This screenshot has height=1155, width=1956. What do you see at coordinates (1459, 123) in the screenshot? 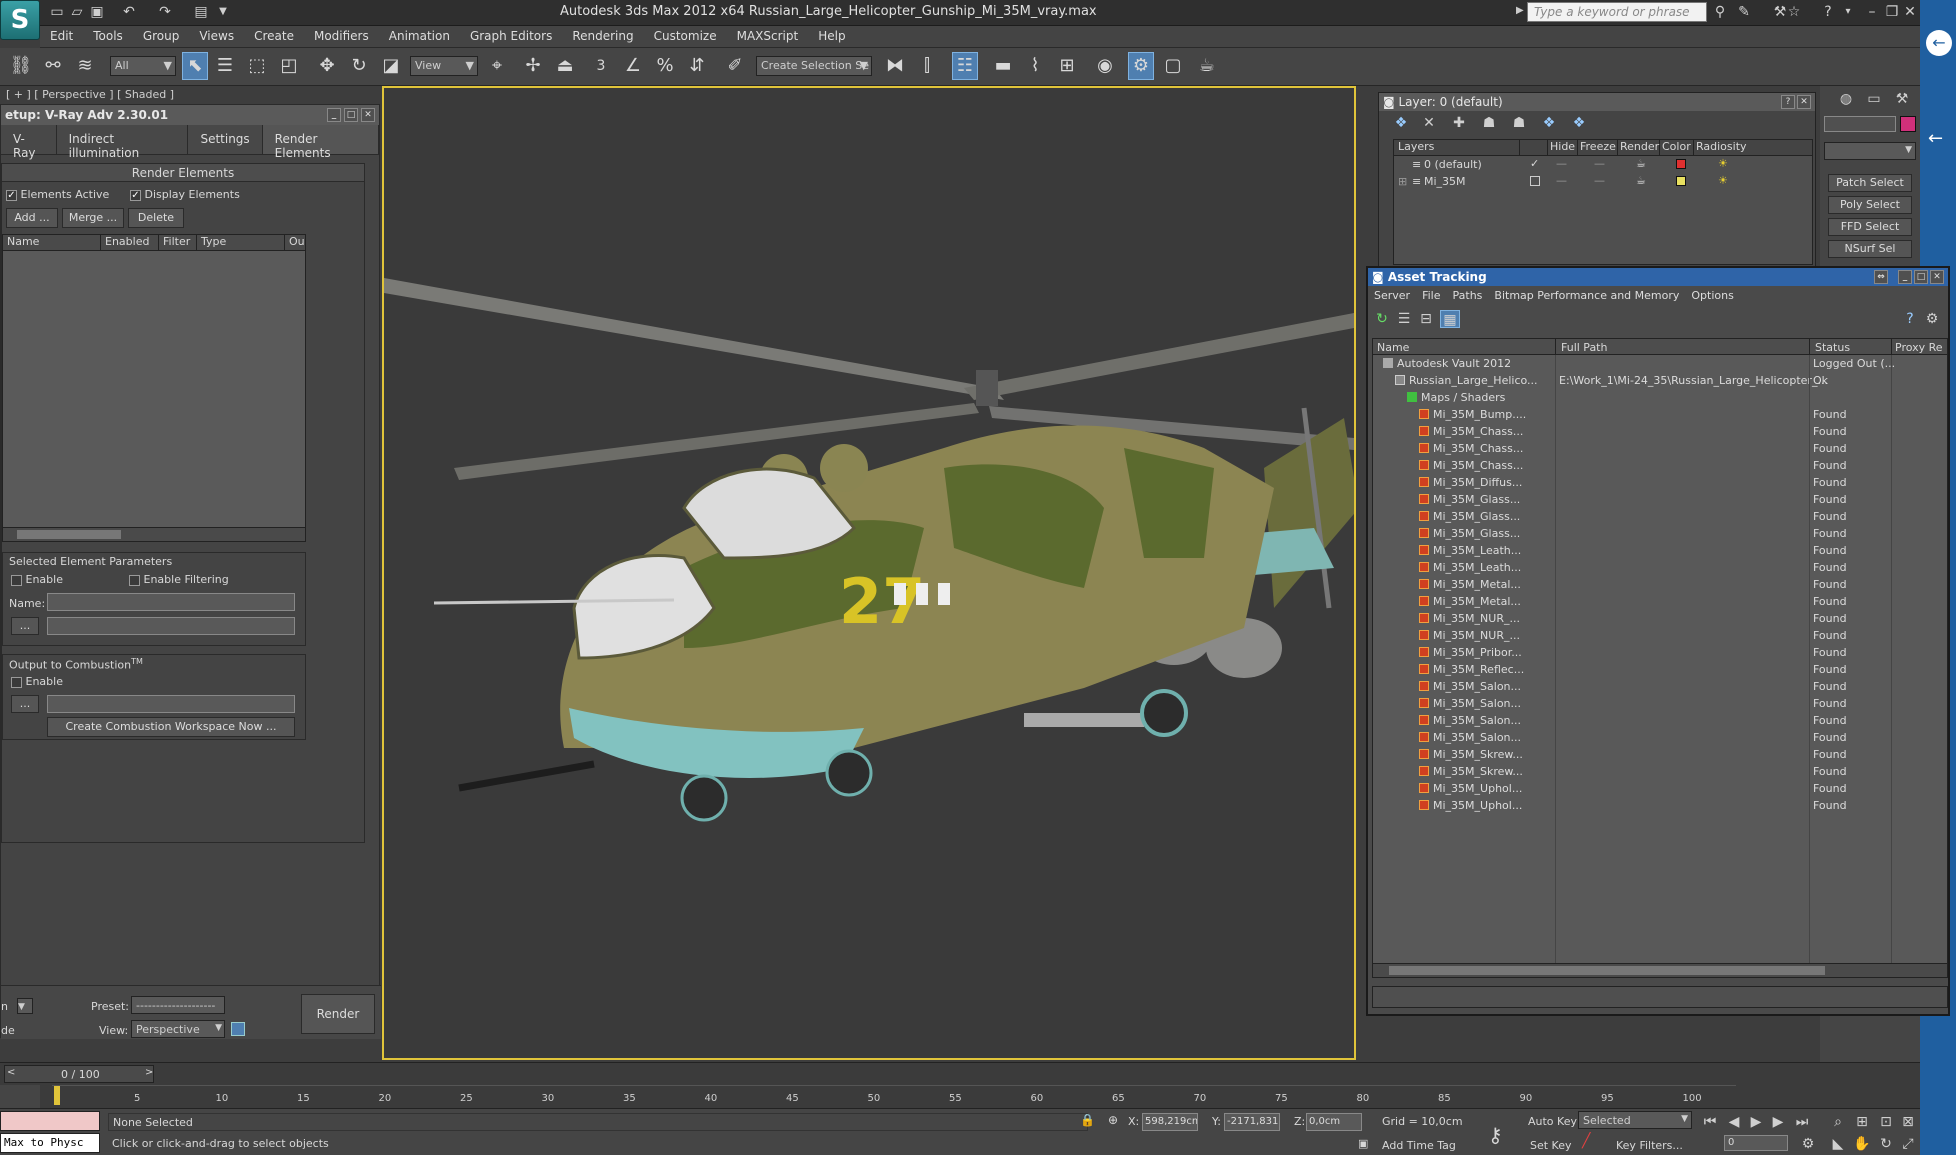
I see `add-to-layer-icon: ✚` at bounding box center [1459, 123].